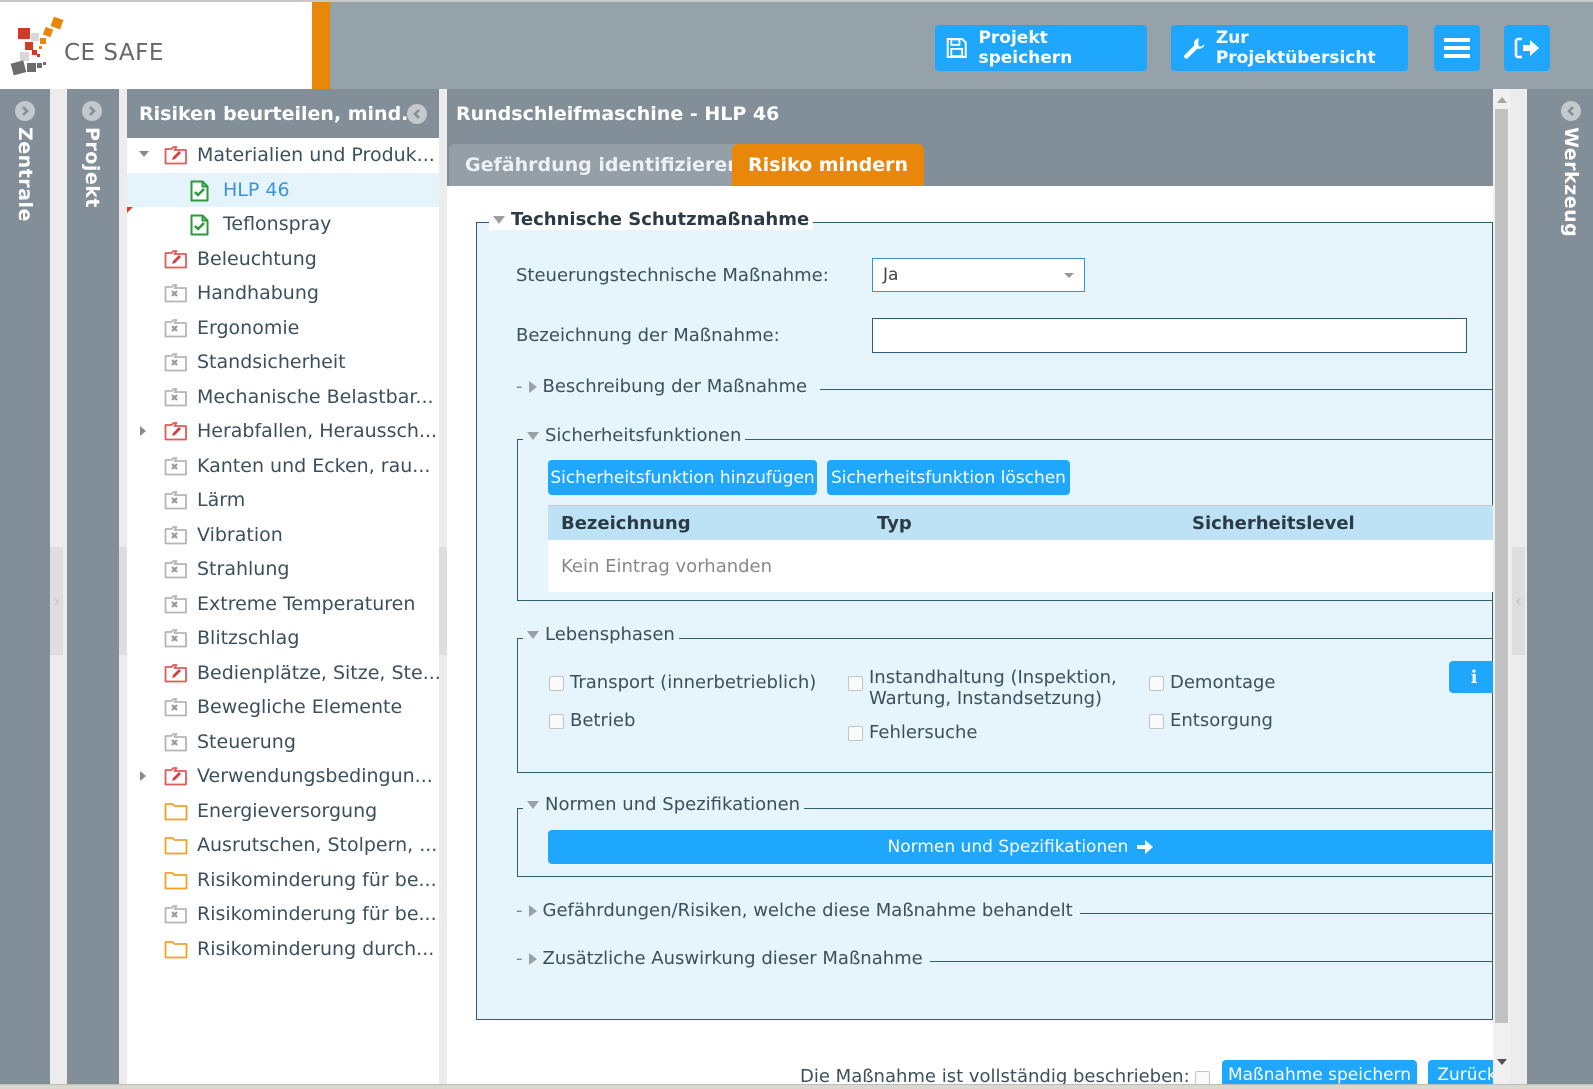 The height and width of the screenshot is (1089, 1593). I want to click on tree-item: Ergonomie, so click(283, 328).